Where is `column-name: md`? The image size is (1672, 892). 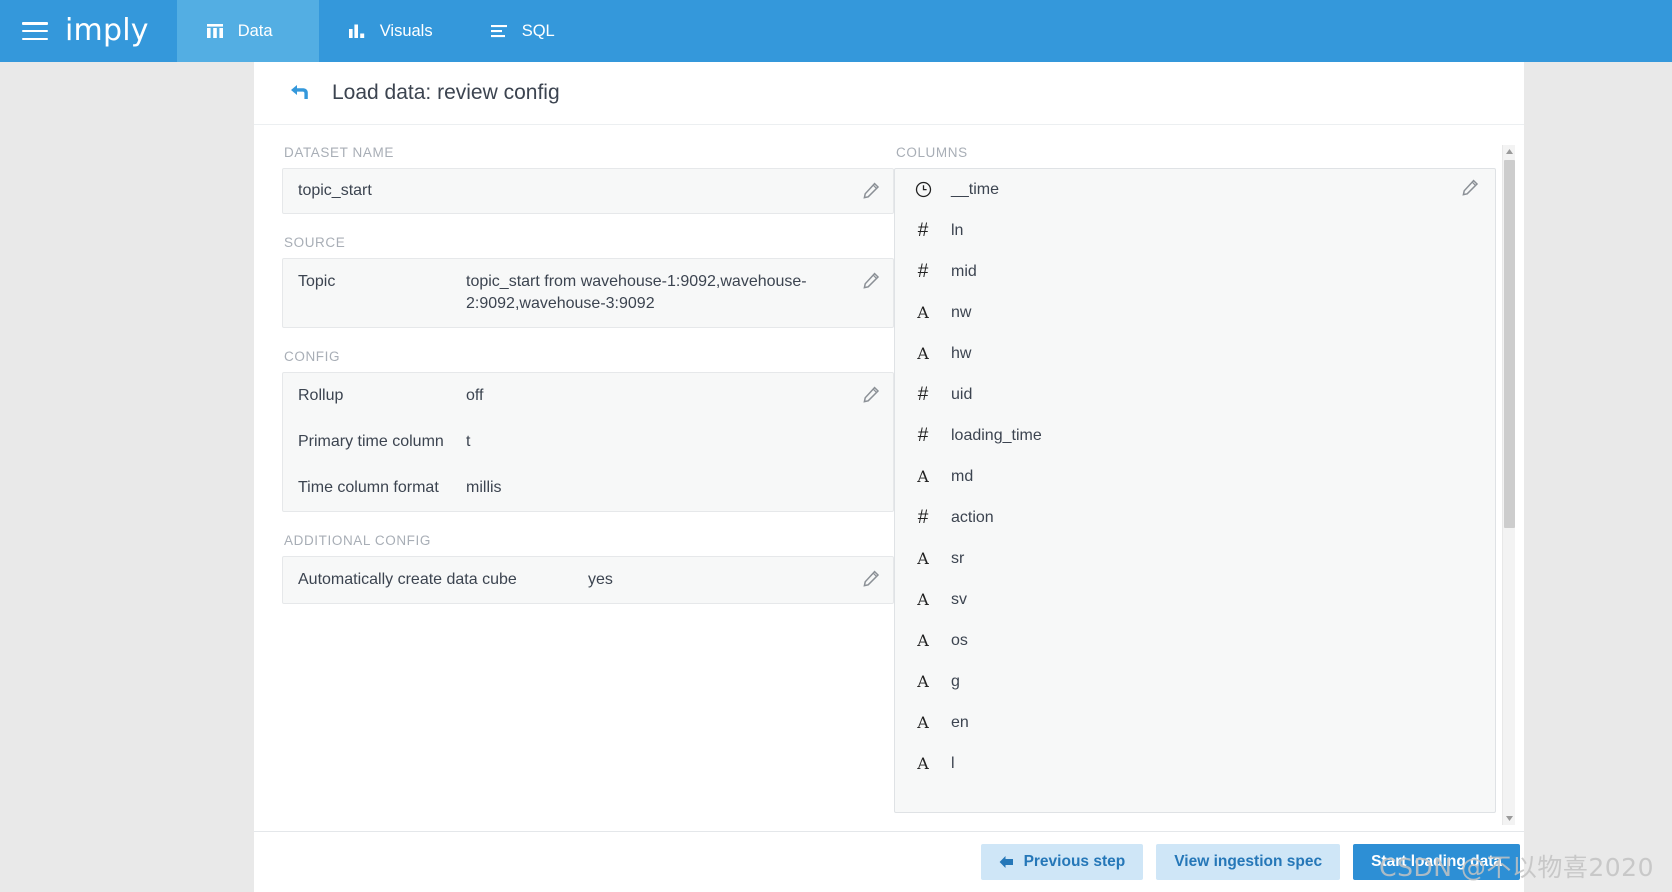
column-name: md is located at coordinates (962, 476).